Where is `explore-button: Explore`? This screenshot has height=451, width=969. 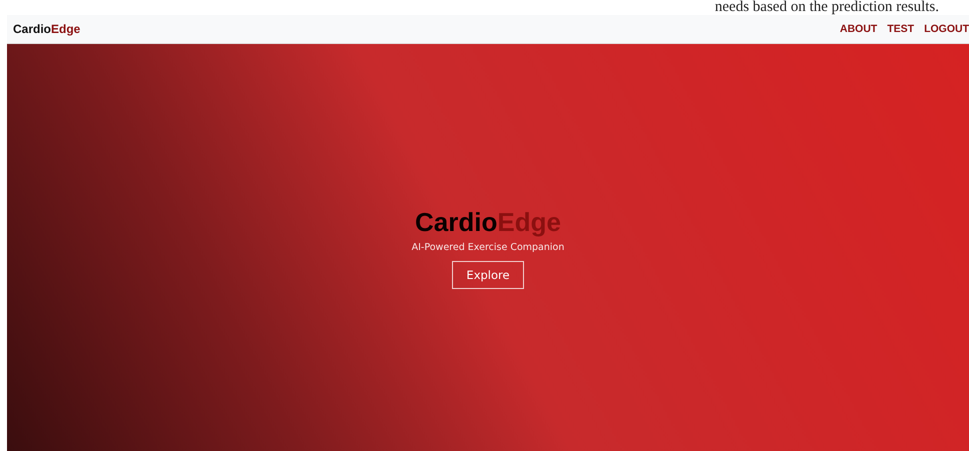 explore-button: Explore is located at coordinates (488, 274).